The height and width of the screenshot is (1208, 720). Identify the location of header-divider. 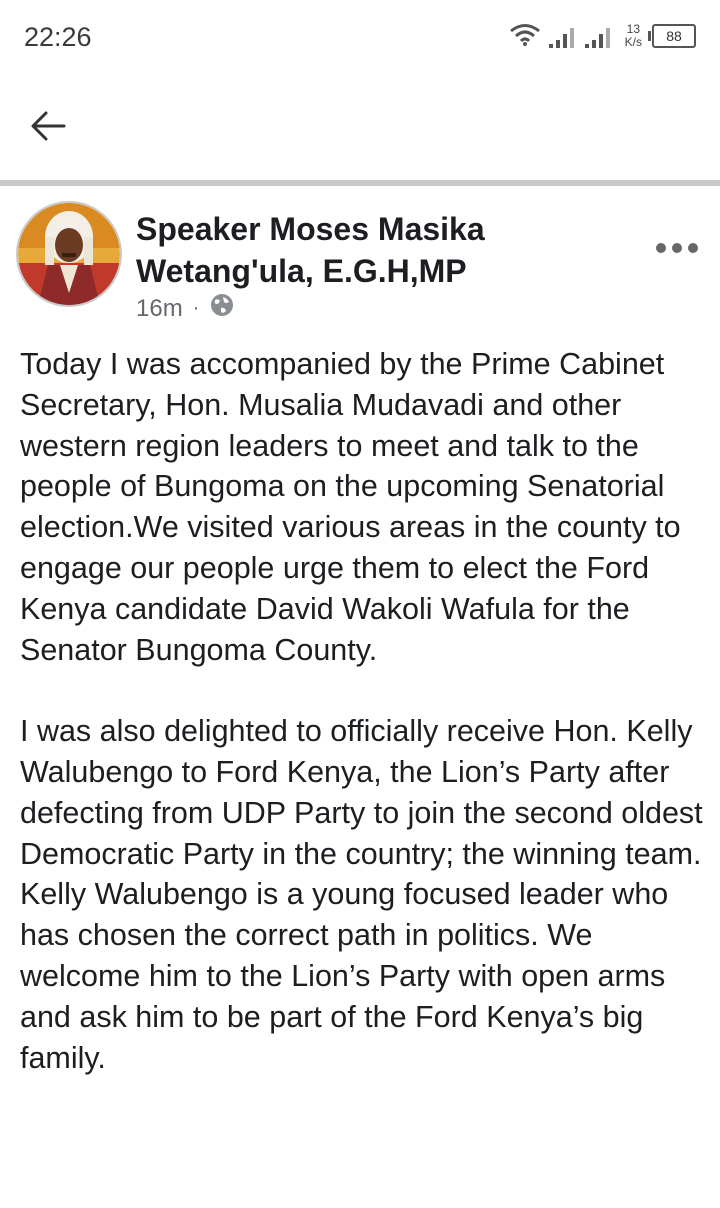
(360, 183).